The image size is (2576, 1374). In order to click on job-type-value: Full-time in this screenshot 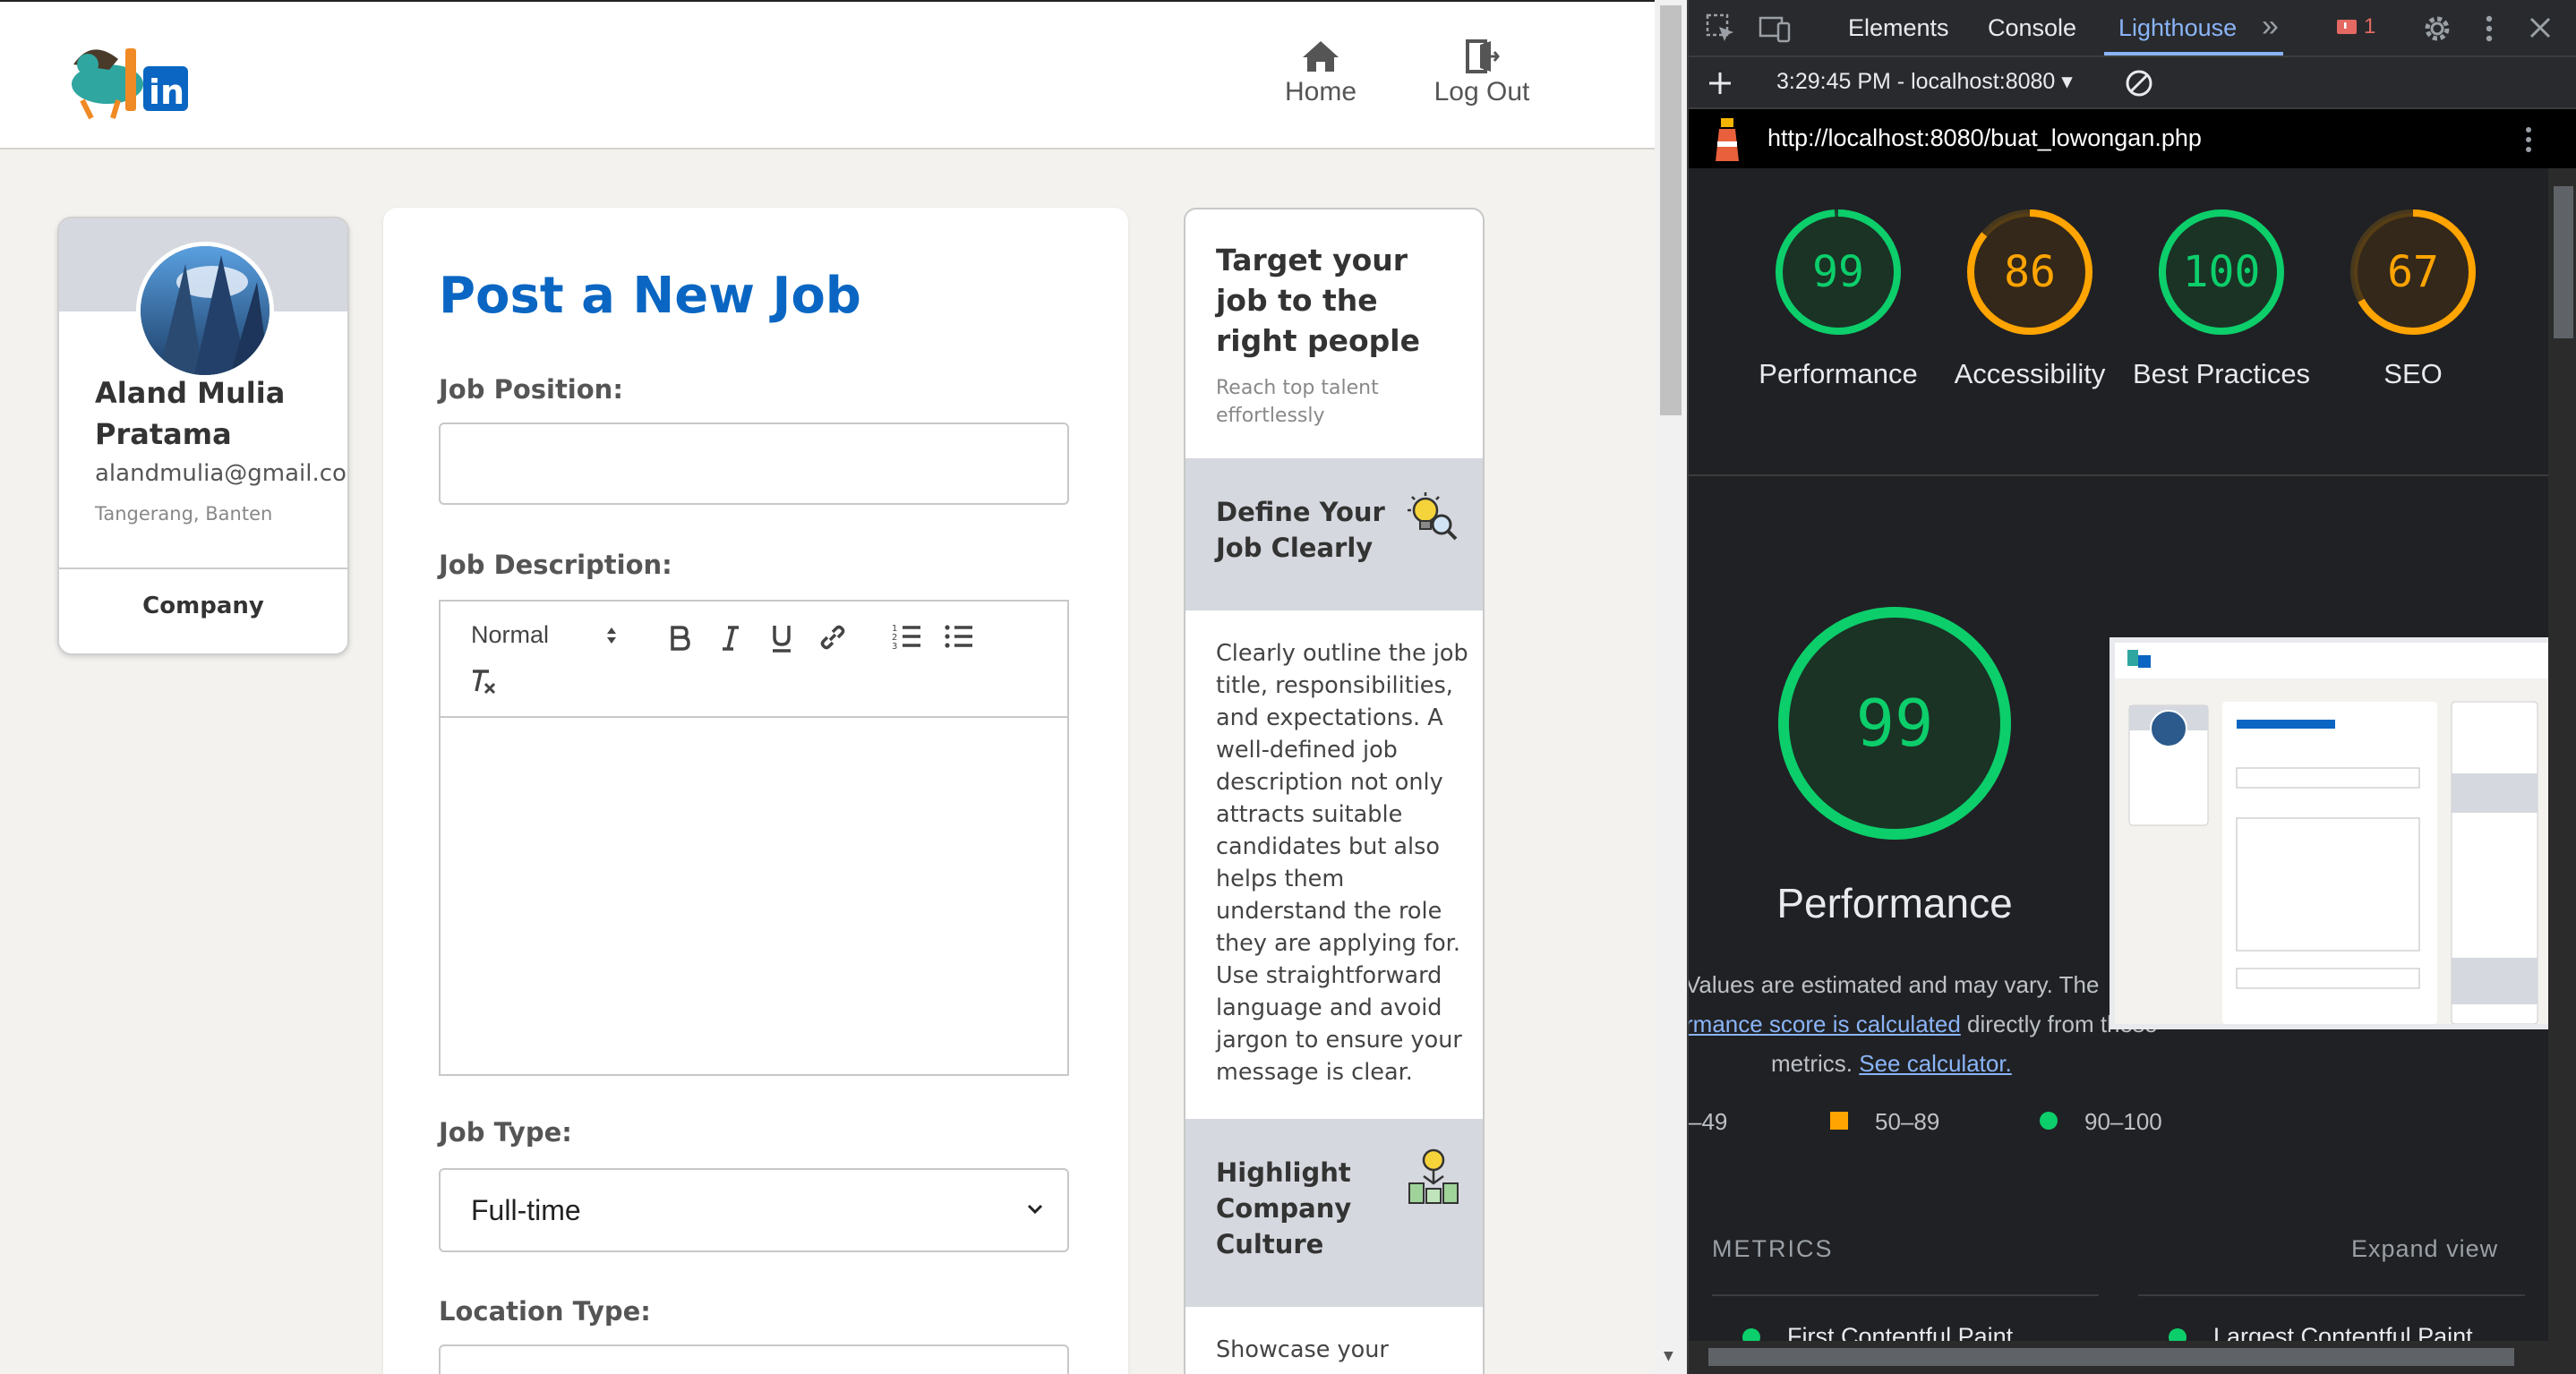, I will do `click(526, 1210)`.